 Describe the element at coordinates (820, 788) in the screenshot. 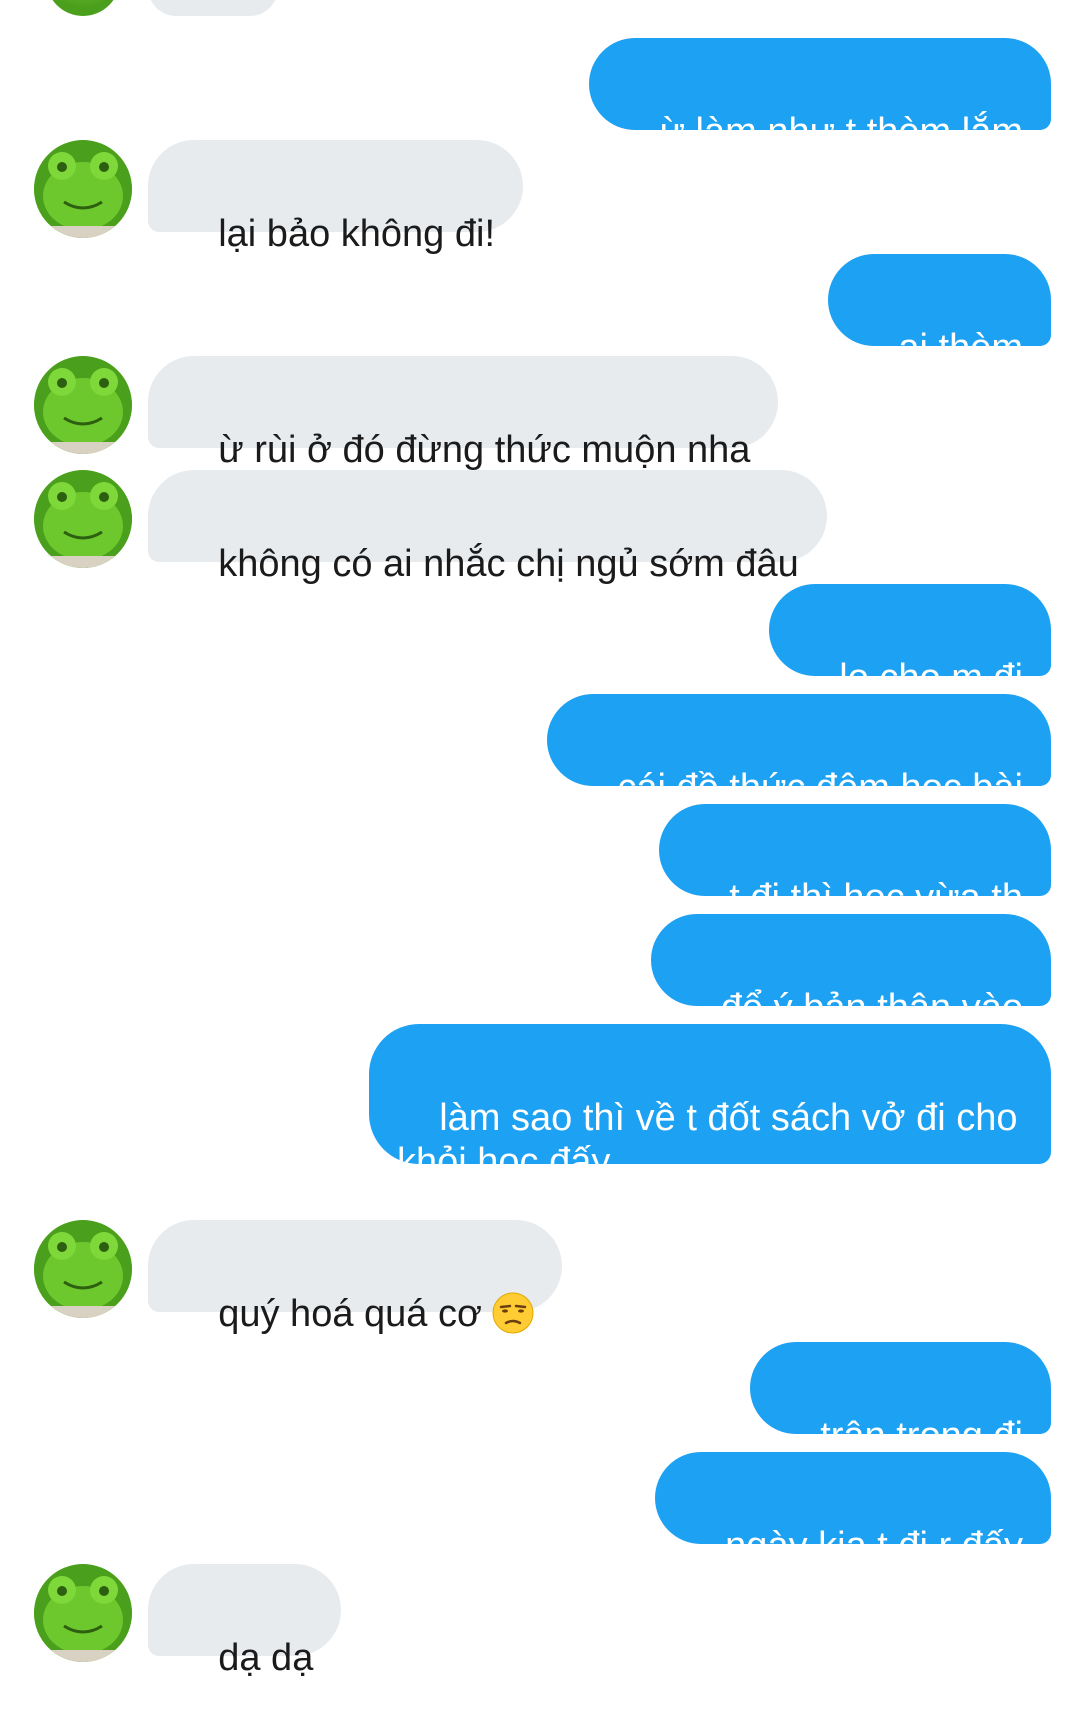

I see `message-text: cái đồ thức đêm học bài` at that location.